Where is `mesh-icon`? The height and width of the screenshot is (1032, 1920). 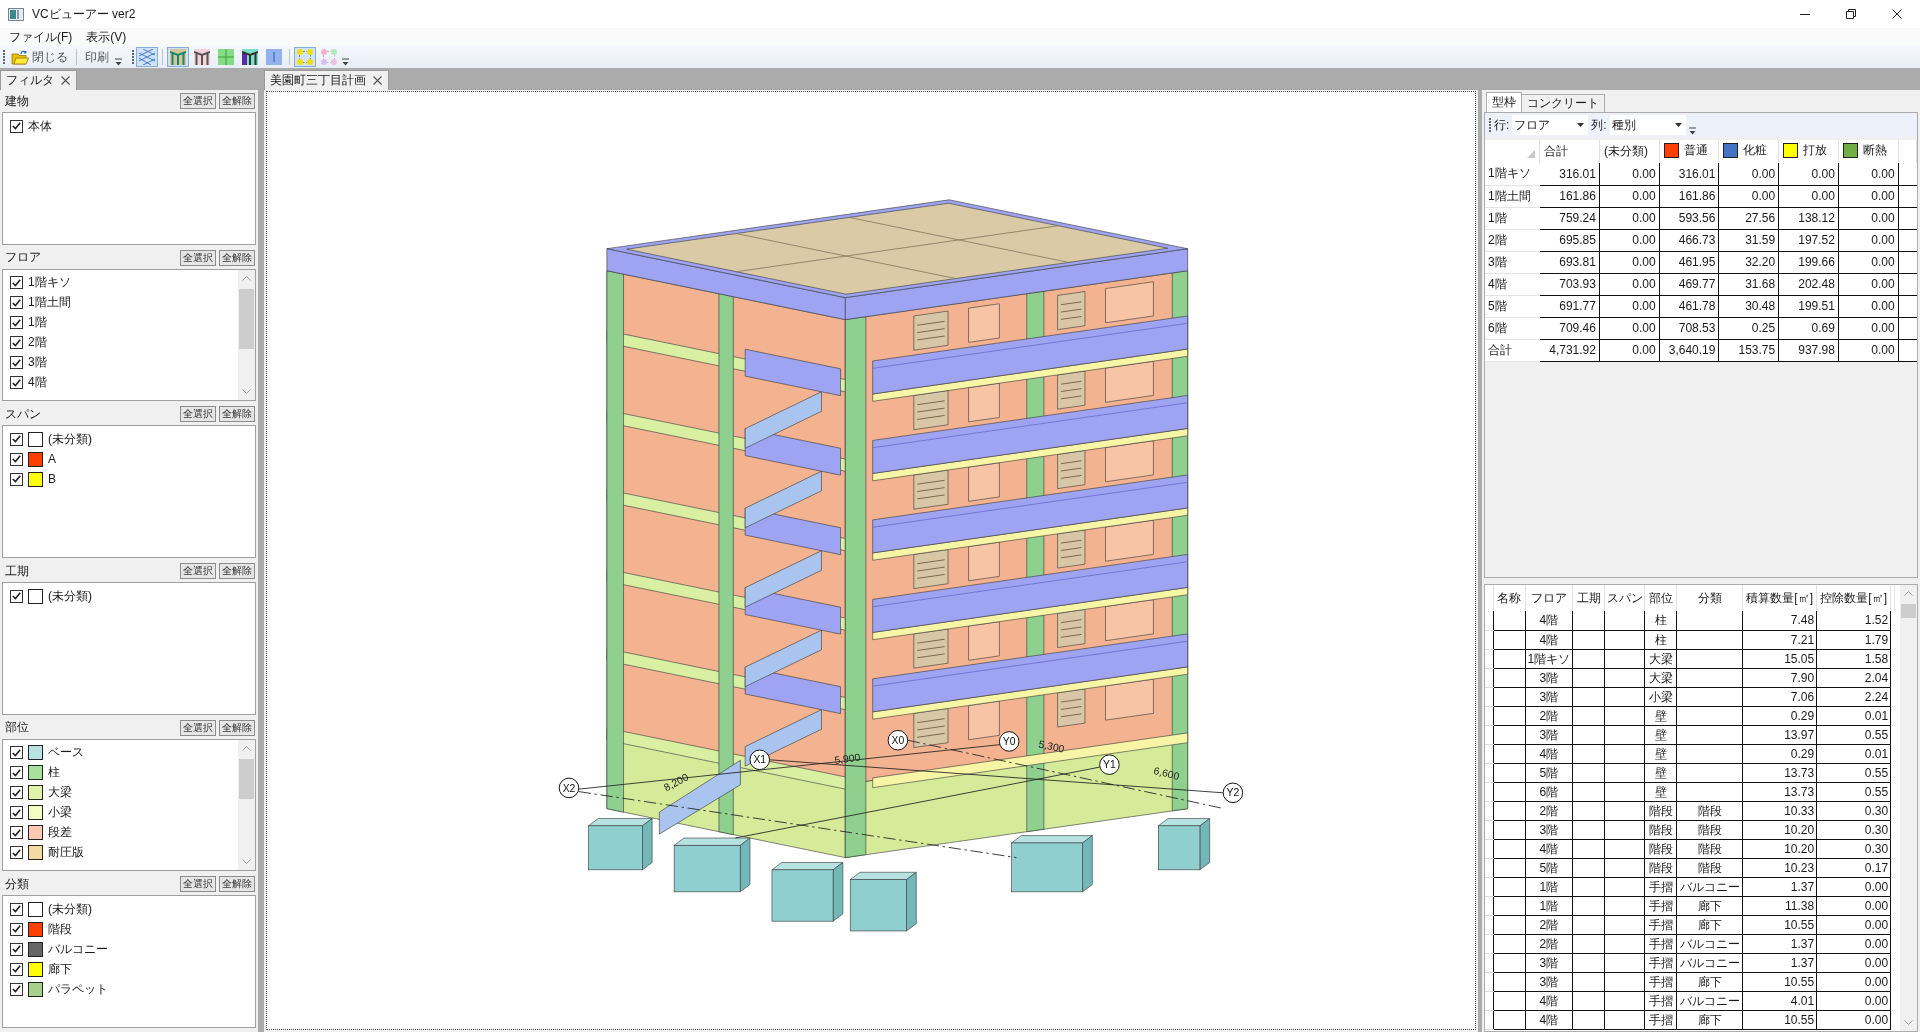 mesh-icon is located at coordinates (147, 57).